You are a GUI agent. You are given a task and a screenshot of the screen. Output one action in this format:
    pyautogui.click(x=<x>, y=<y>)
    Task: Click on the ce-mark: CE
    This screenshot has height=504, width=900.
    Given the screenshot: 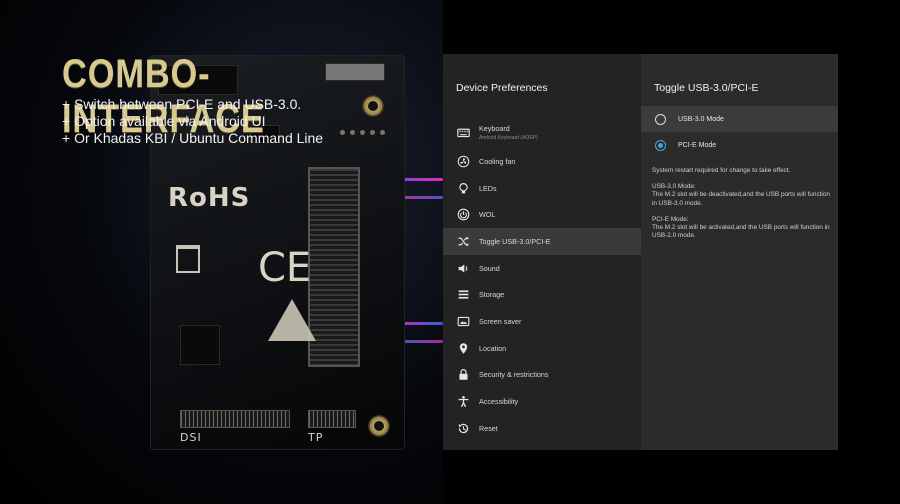 What is the action you would take?
    pyautogui.click(x=285, y=268)
    